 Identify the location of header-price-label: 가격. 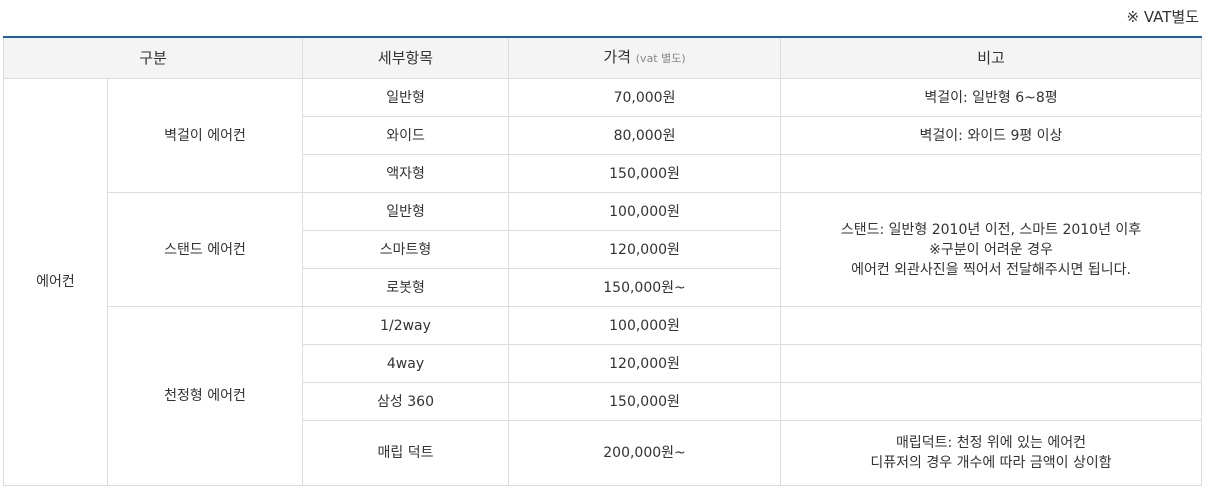
(617, 57).